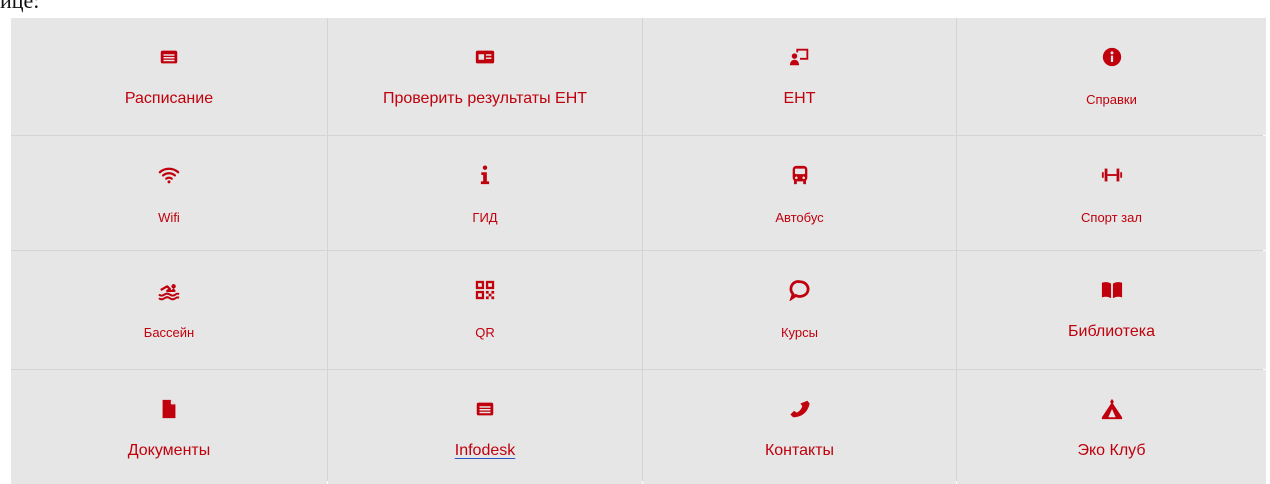 This screenshot has width=1270, height=484. Describe the element at coordinates (800, 409) in the screenshot. I see `phone-icon` at that location.